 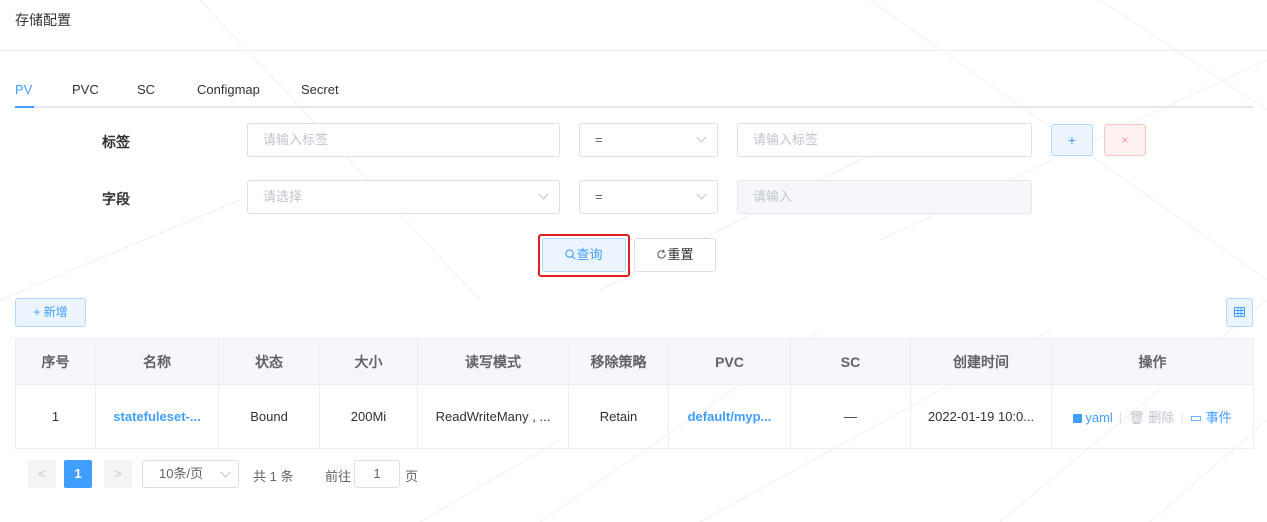 What do you see at coordinates (403, 197) in the screenshot?
I see `field-key-select: 请选择` at bounding box center [403, 197].